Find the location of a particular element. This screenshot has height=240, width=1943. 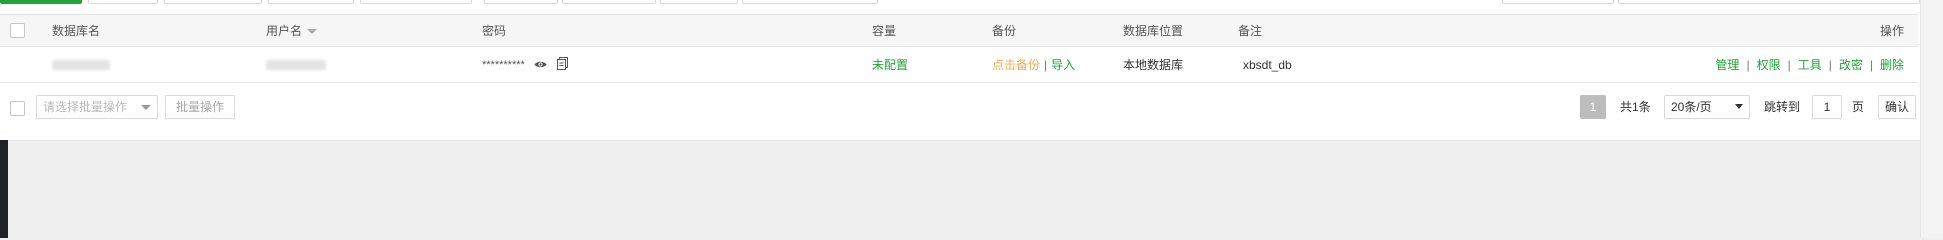

table-header-row: 数据库名 用户名 密码 容量 备份 数据库位置 备注 操作 is located at coordinates (959, 30).